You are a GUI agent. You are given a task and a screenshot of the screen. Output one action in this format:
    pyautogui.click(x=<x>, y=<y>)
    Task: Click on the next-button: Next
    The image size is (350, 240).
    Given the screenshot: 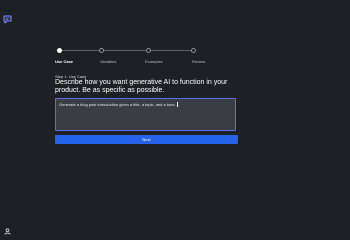 What is the action you would take?
    pyautogui.click(x=146, y=139)
    